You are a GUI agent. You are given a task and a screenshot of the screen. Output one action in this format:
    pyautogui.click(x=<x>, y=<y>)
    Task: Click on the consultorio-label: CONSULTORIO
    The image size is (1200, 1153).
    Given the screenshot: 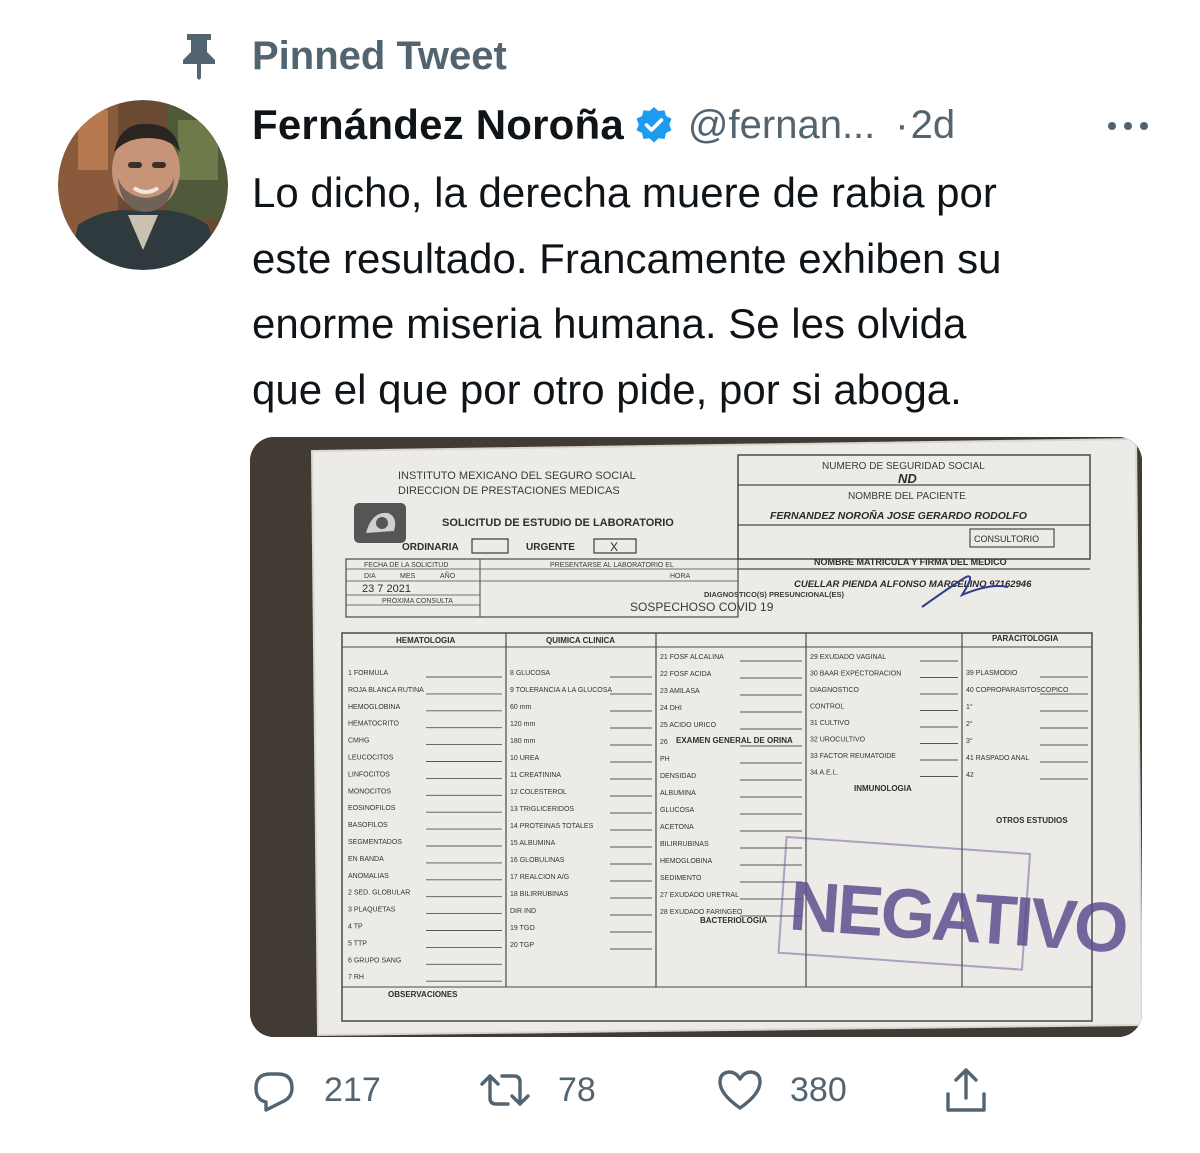 What is the action you would take?
    pyautogui.click(x=1006, y=539)
    